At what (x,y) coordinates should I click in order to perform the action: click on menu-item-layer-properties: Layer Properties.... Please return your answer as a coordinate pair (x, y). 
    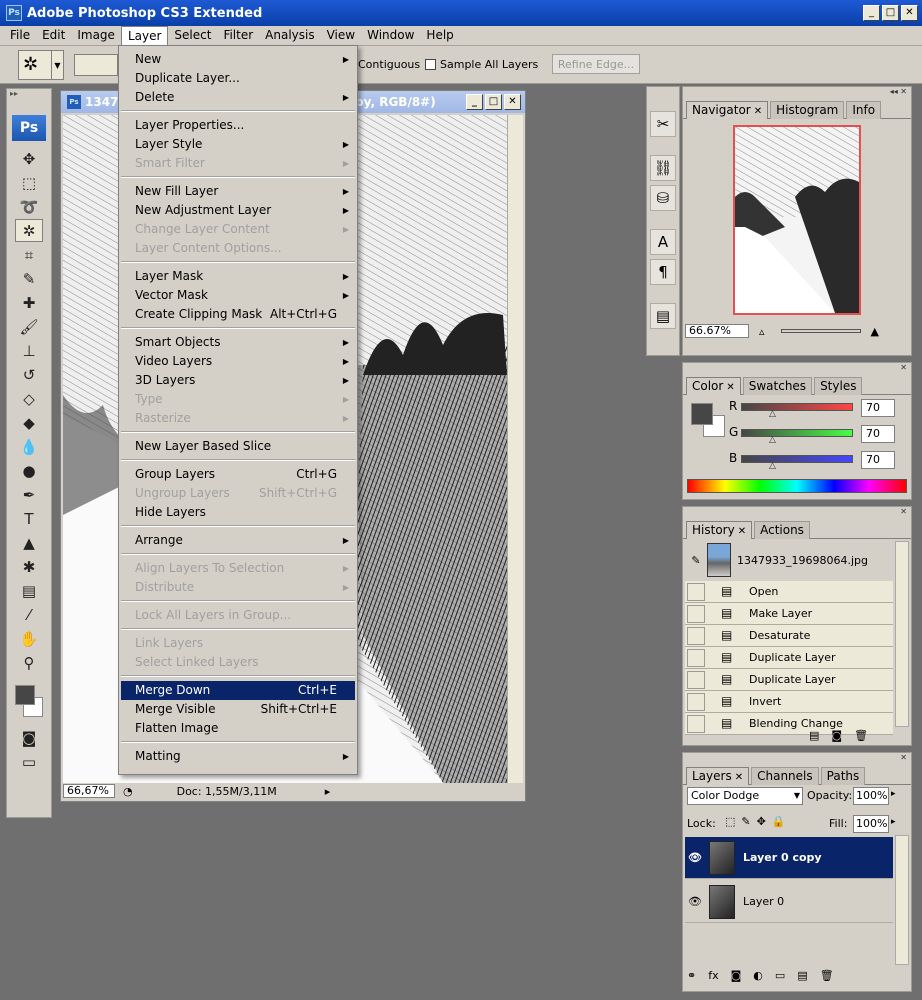
    Looking at the image, I should click on (238, 125).